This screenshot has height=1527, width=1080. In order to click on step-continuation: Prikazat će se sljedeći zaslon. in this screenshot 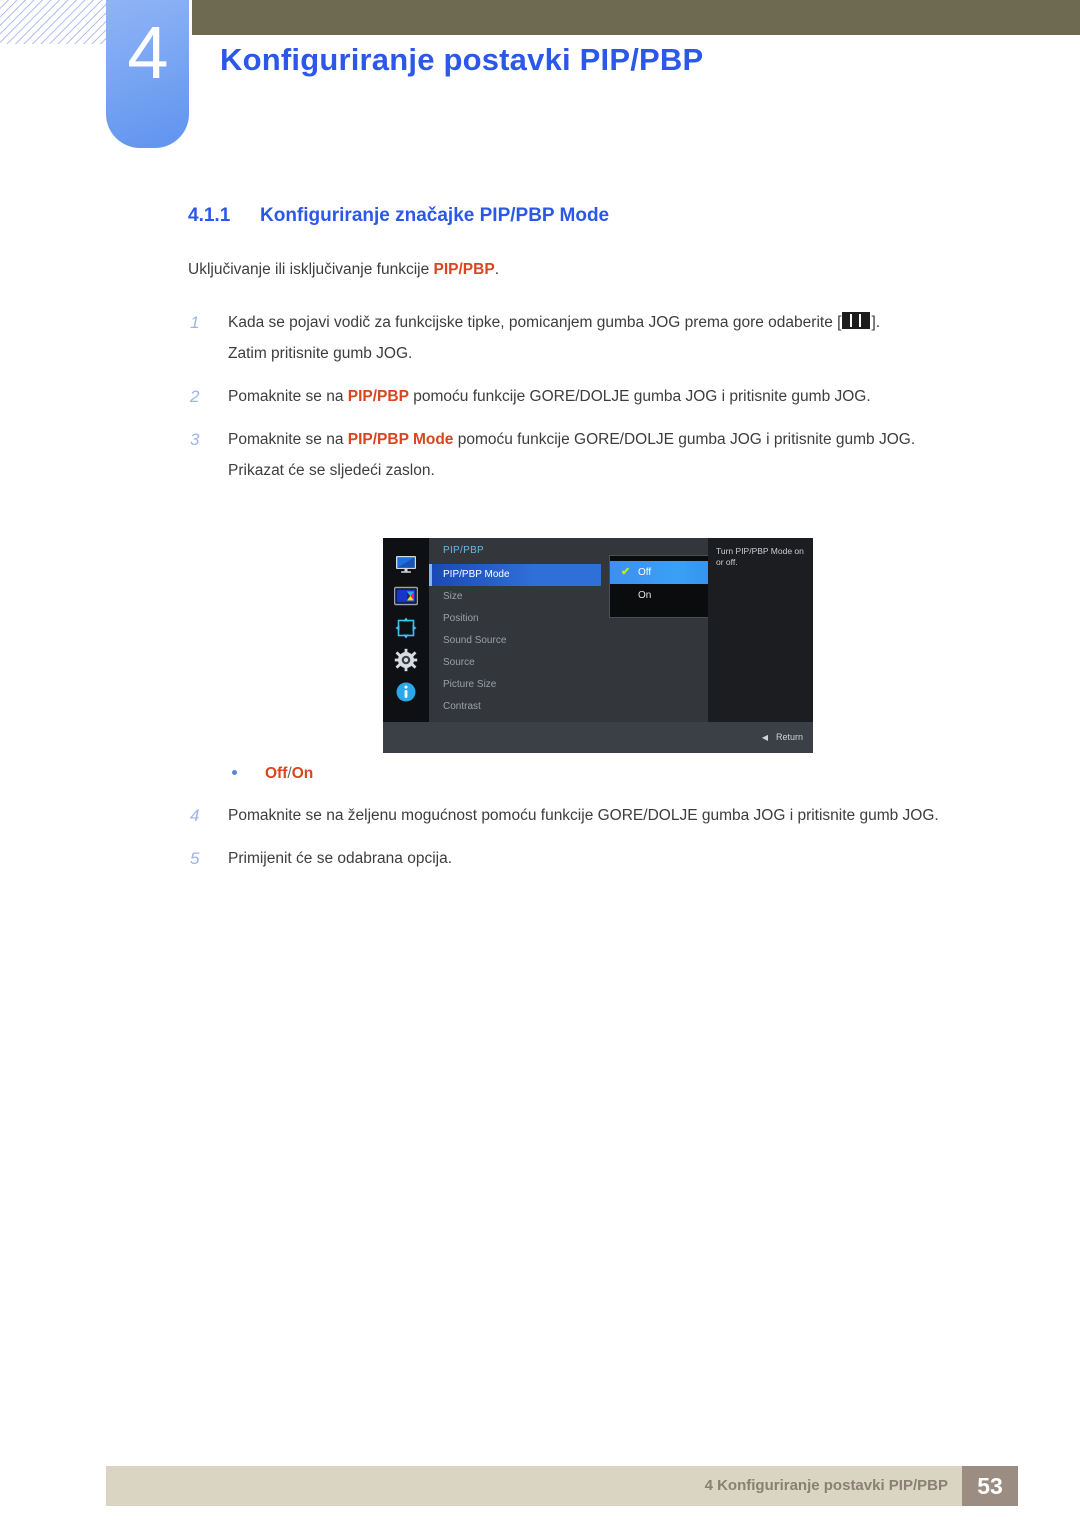, I will do `click(331, 470)`.